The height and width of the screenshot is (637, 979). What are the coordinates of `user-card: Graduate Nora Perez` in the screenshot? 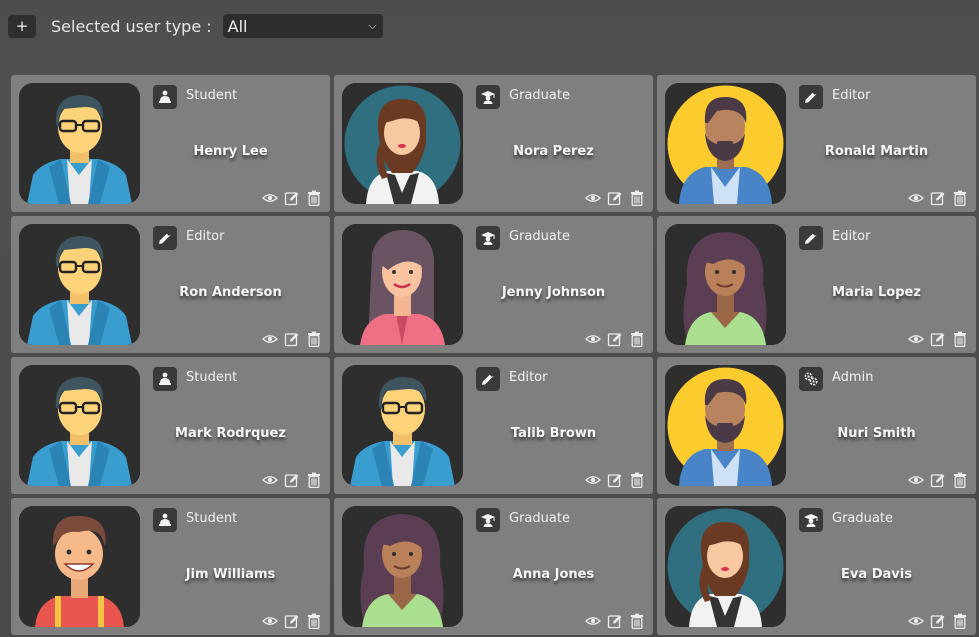 It's located at (493, 143).